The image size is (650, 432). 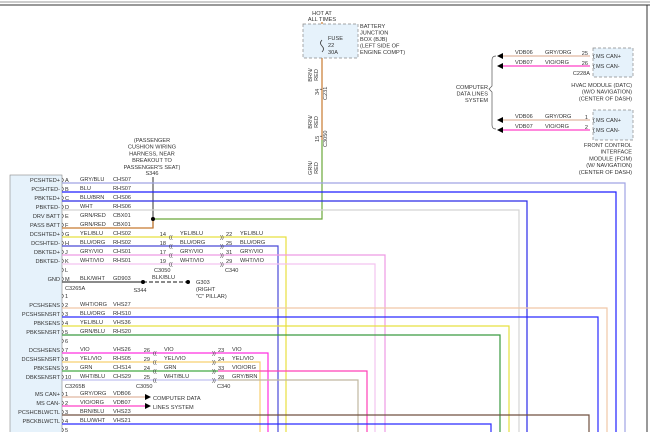 What do you see at coordinates (373, 40) in the screenshot?
I see `bjb-label-line: BOX (BJB)` at bounding box center [373, 40].